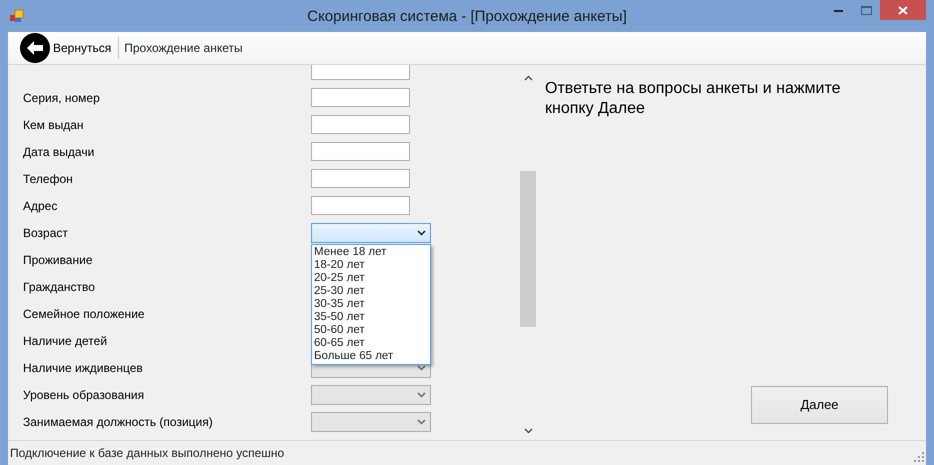 The width and height of the screenshot is (934, 465). I want to click on dropdown-option: 60-65 лет, so click(371, 343).